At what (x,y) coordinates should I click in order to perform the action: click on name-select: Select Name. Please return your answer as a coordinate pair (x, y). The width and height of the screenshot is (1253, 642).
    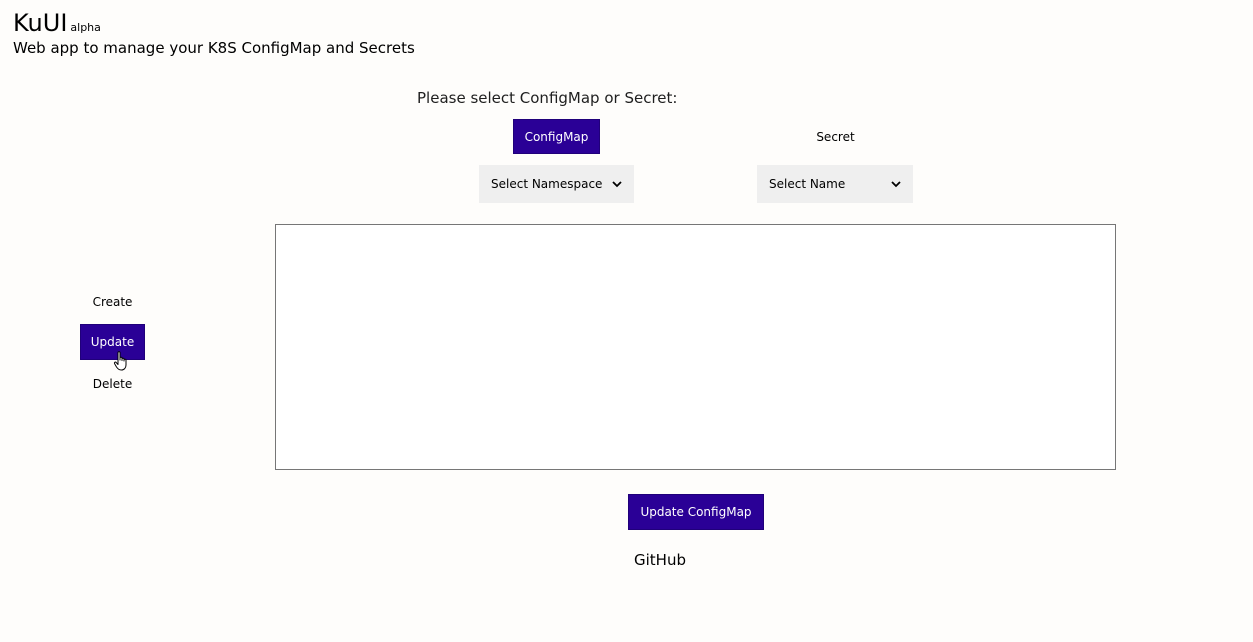
    Looking at the image, I should click on (835, 184).